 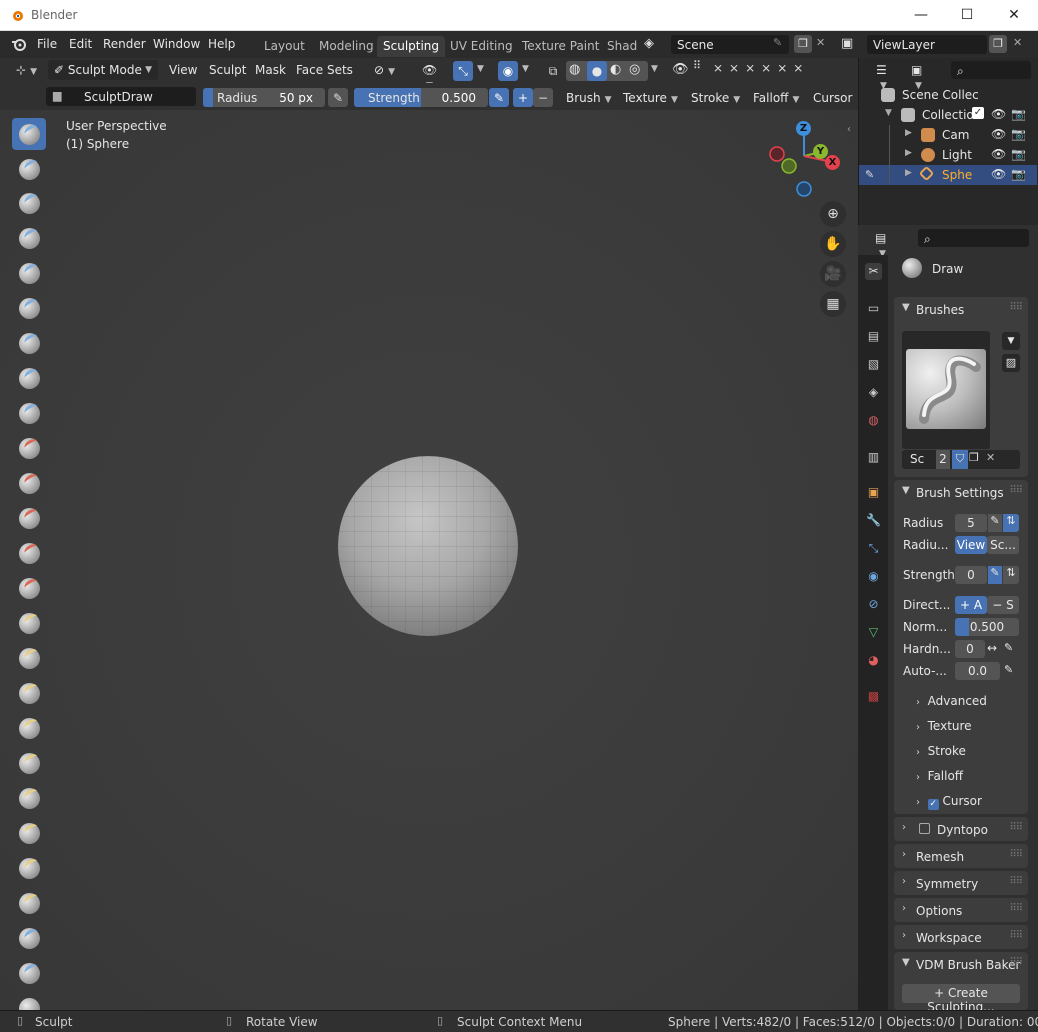 I want to click on mask-filter-icon: ⠿, so click(x=697, y=65).